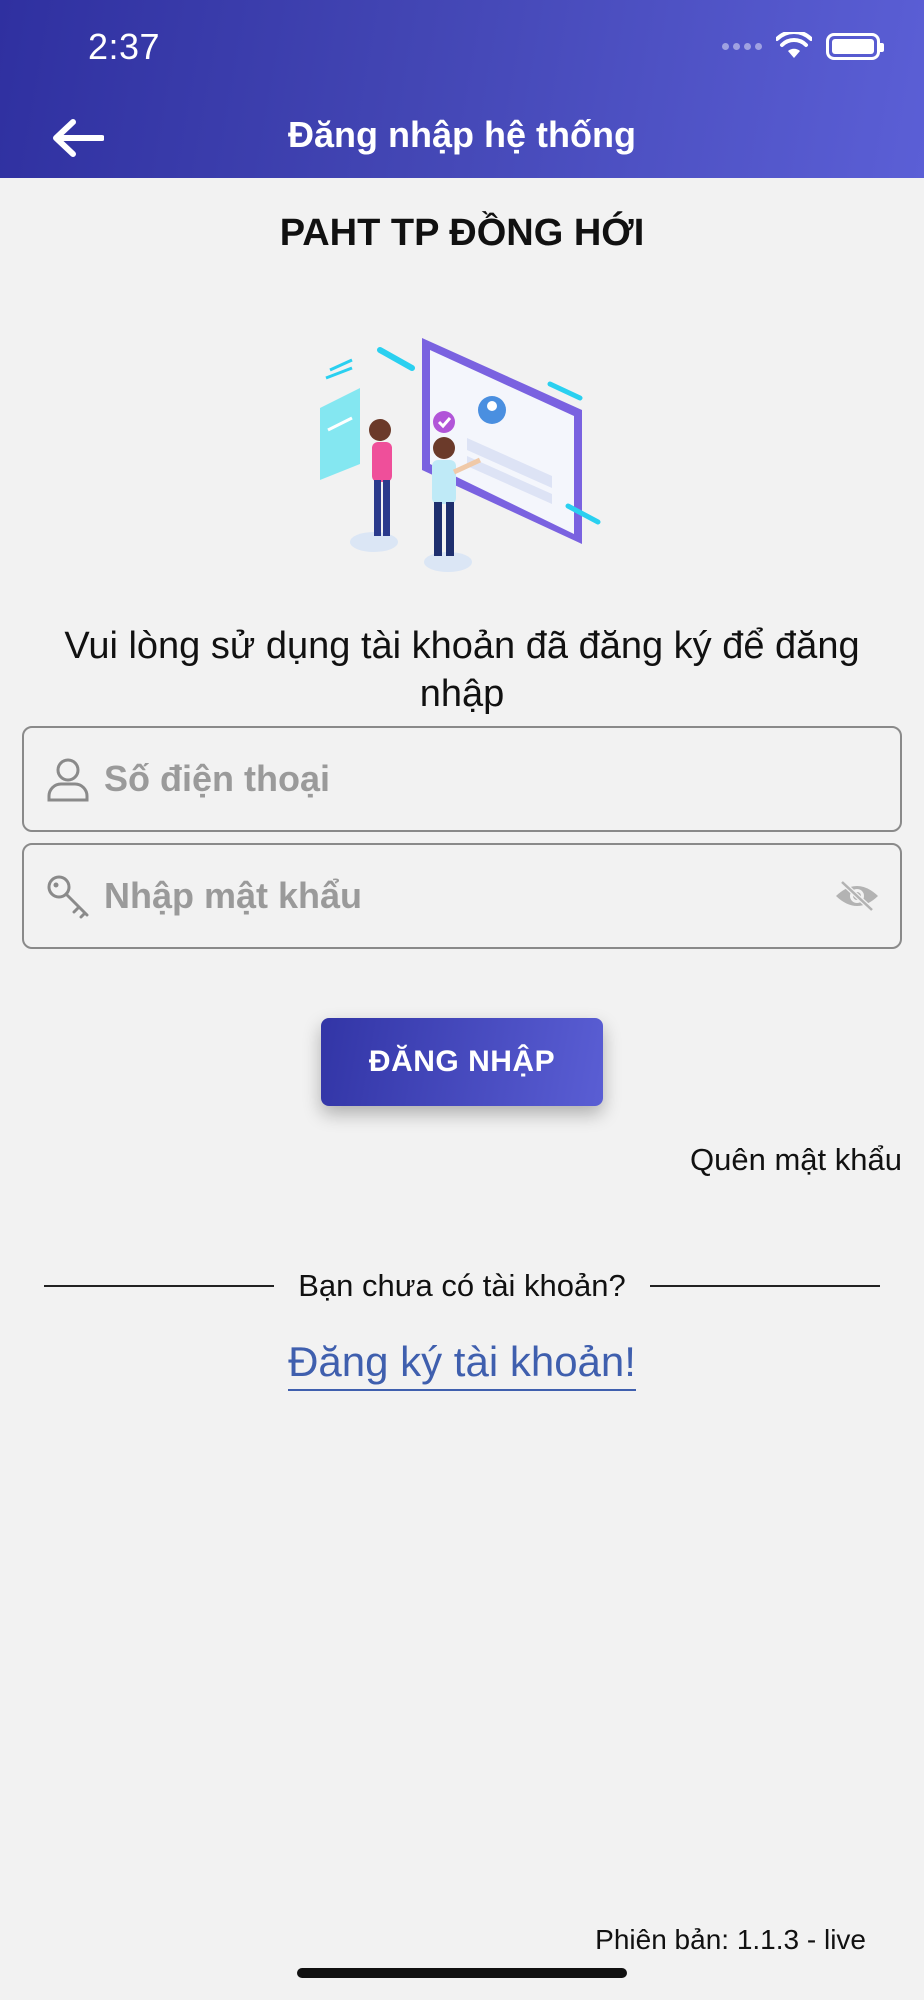 The image size is (924, 2000). I want to click on battery-icon, so click(855, 46).